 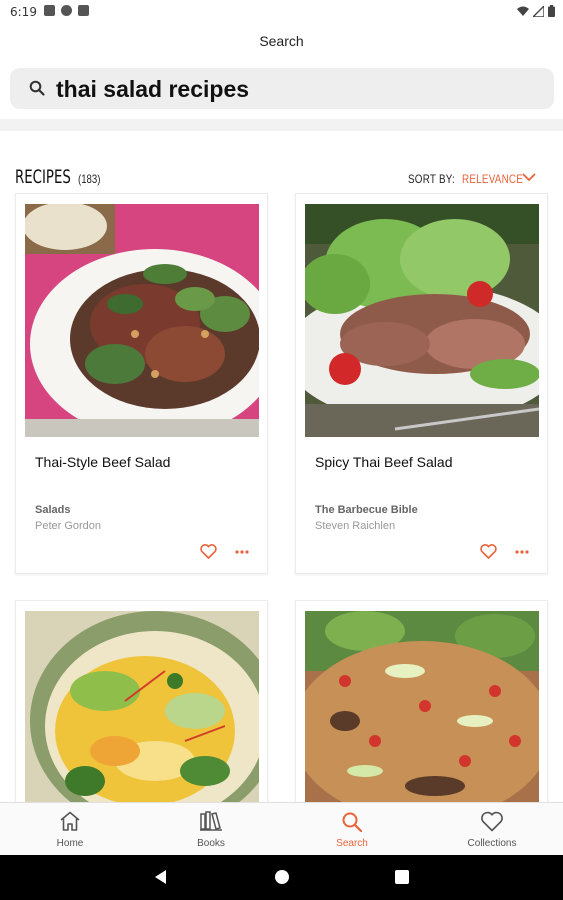 What do you see at coordinates (366, 510) in the screenshot?
I see `recipe-category: The Barbecue Bible` at bounding box center [366, 510].